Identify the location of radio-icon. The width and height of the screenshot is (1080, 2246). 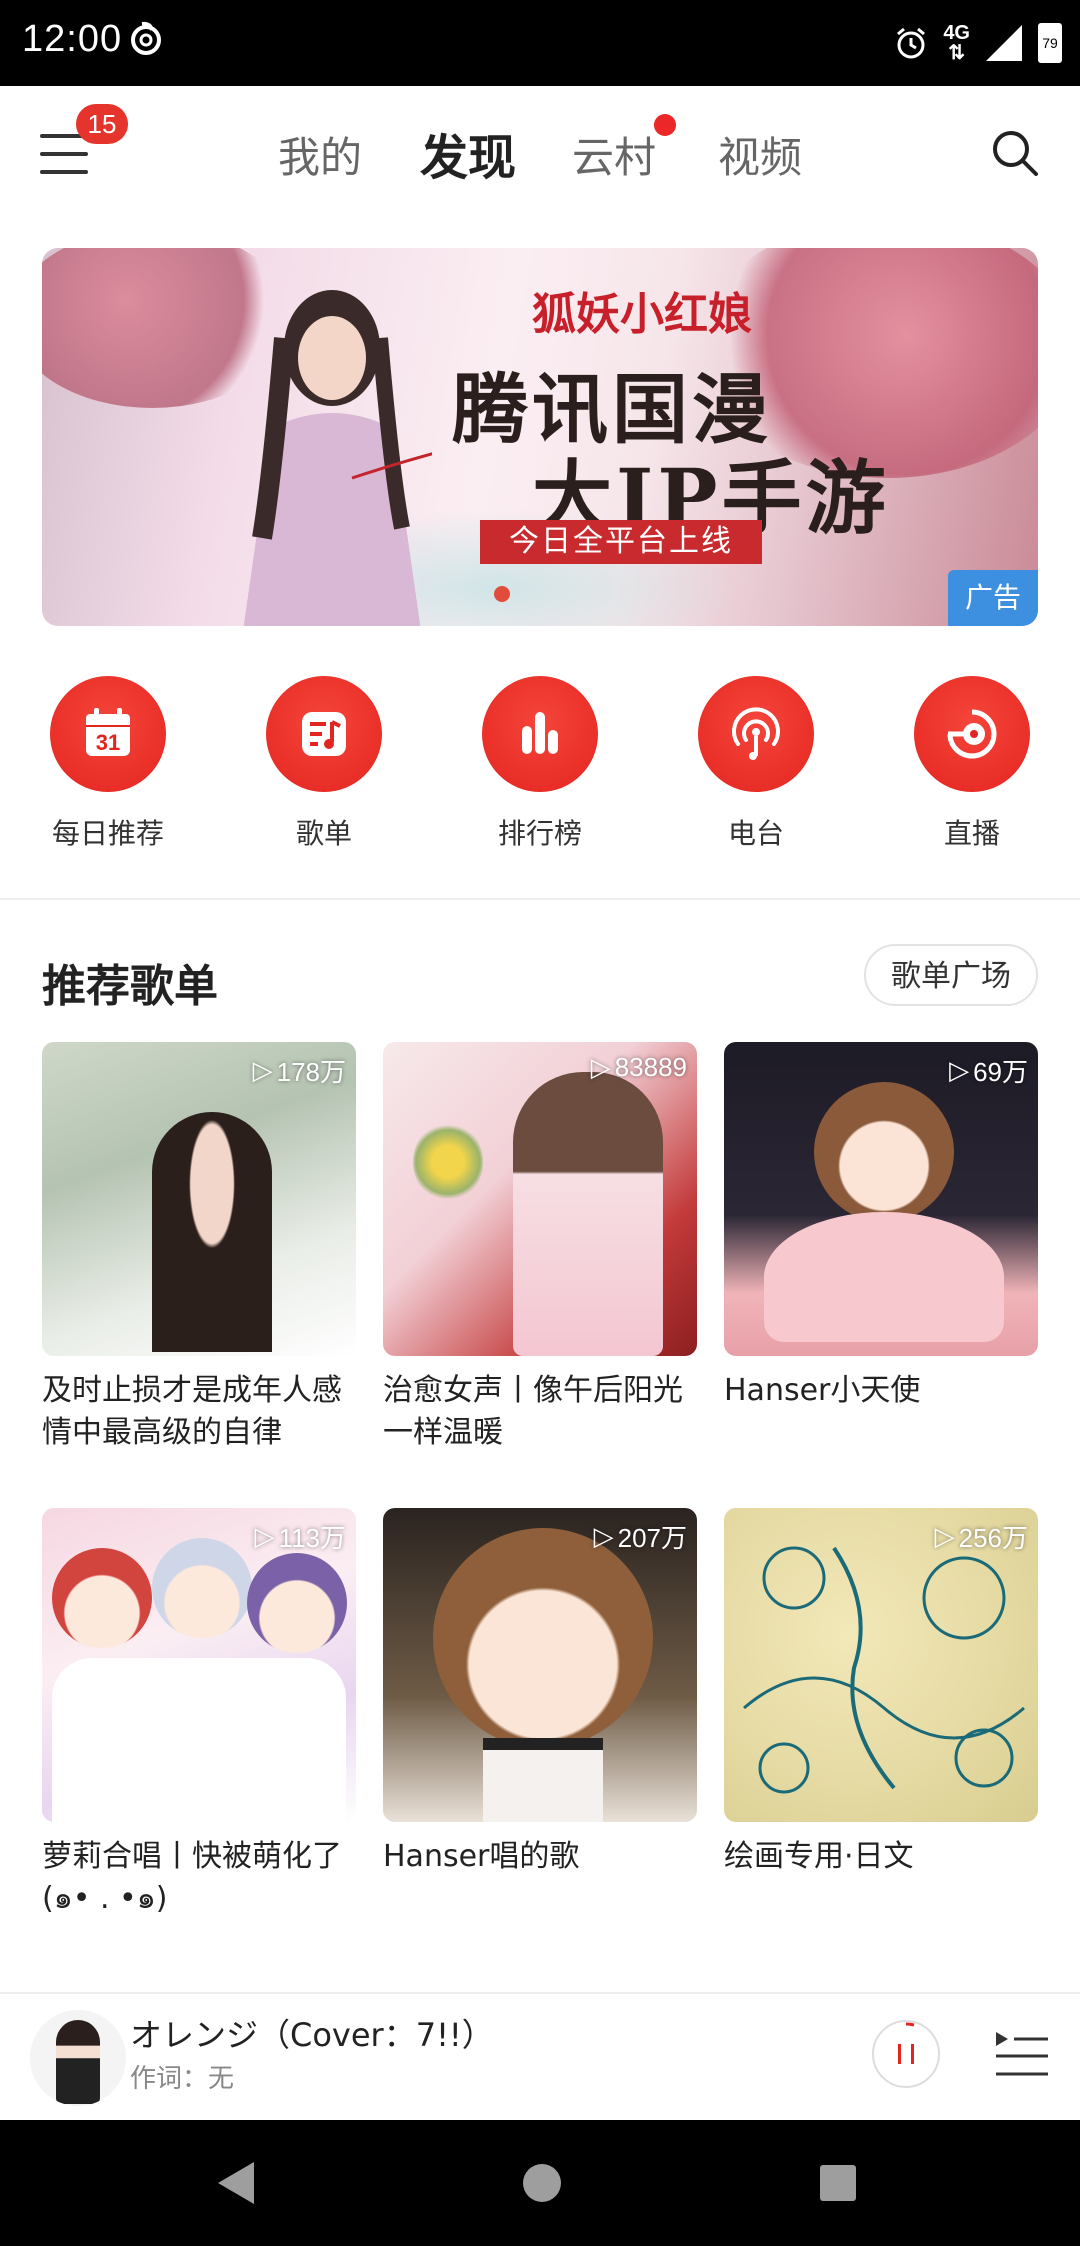
(756, 733).